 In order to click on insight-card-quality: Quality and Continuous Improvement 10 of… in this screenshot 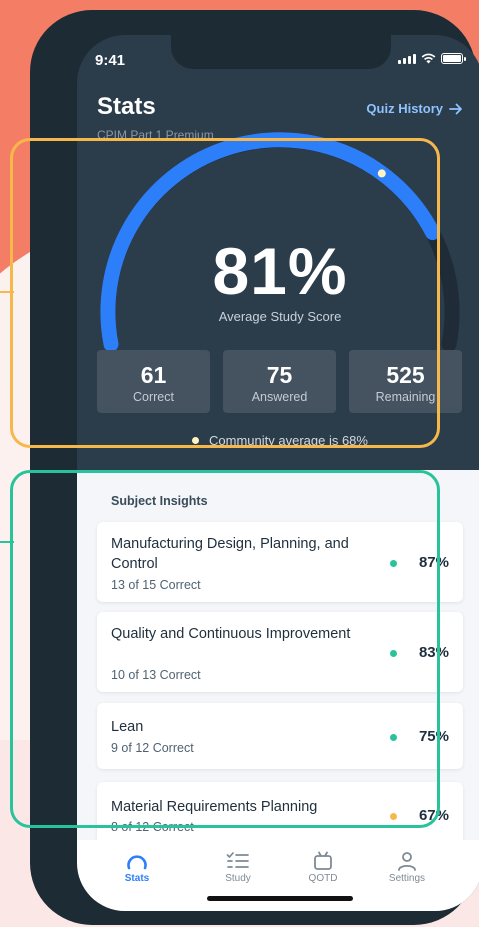, I will do `click(280, 652)`.